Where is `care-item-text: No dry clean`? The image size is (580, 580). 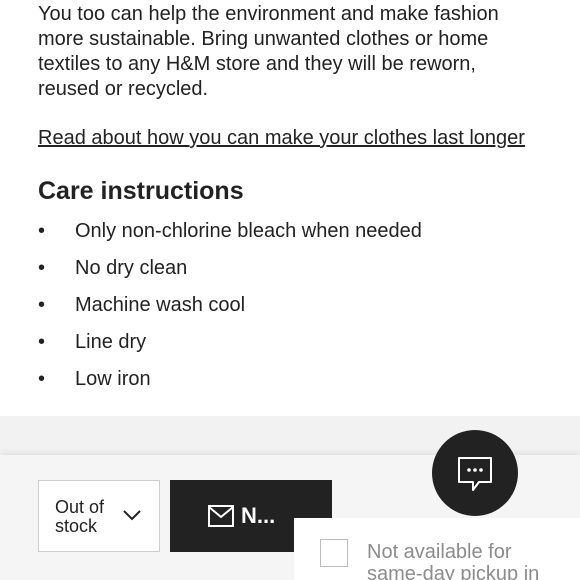
care-item-text: No dry clean is located at coordinates (131, 268).